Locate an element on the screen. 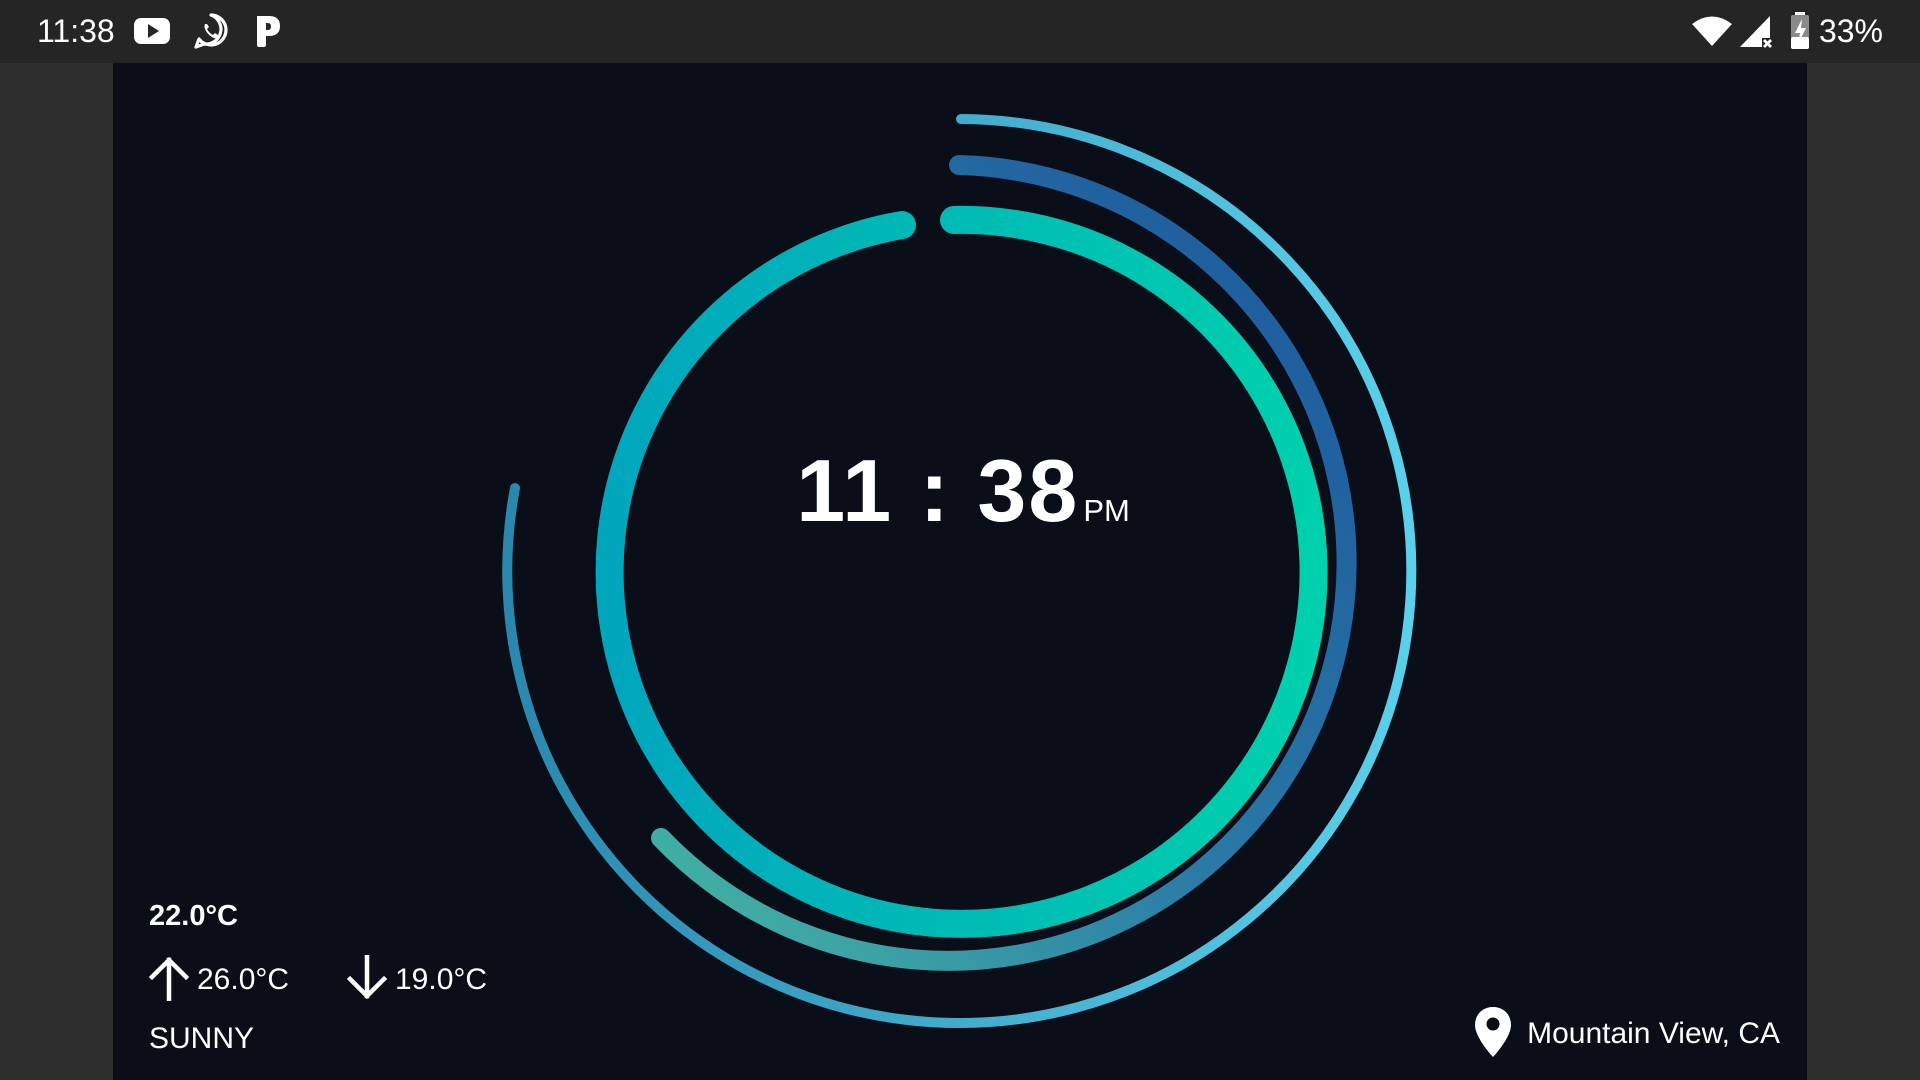 This screenshot has height=1080, width=1920. clock-time: 11 : 38 is located at coordinates (938, 490).